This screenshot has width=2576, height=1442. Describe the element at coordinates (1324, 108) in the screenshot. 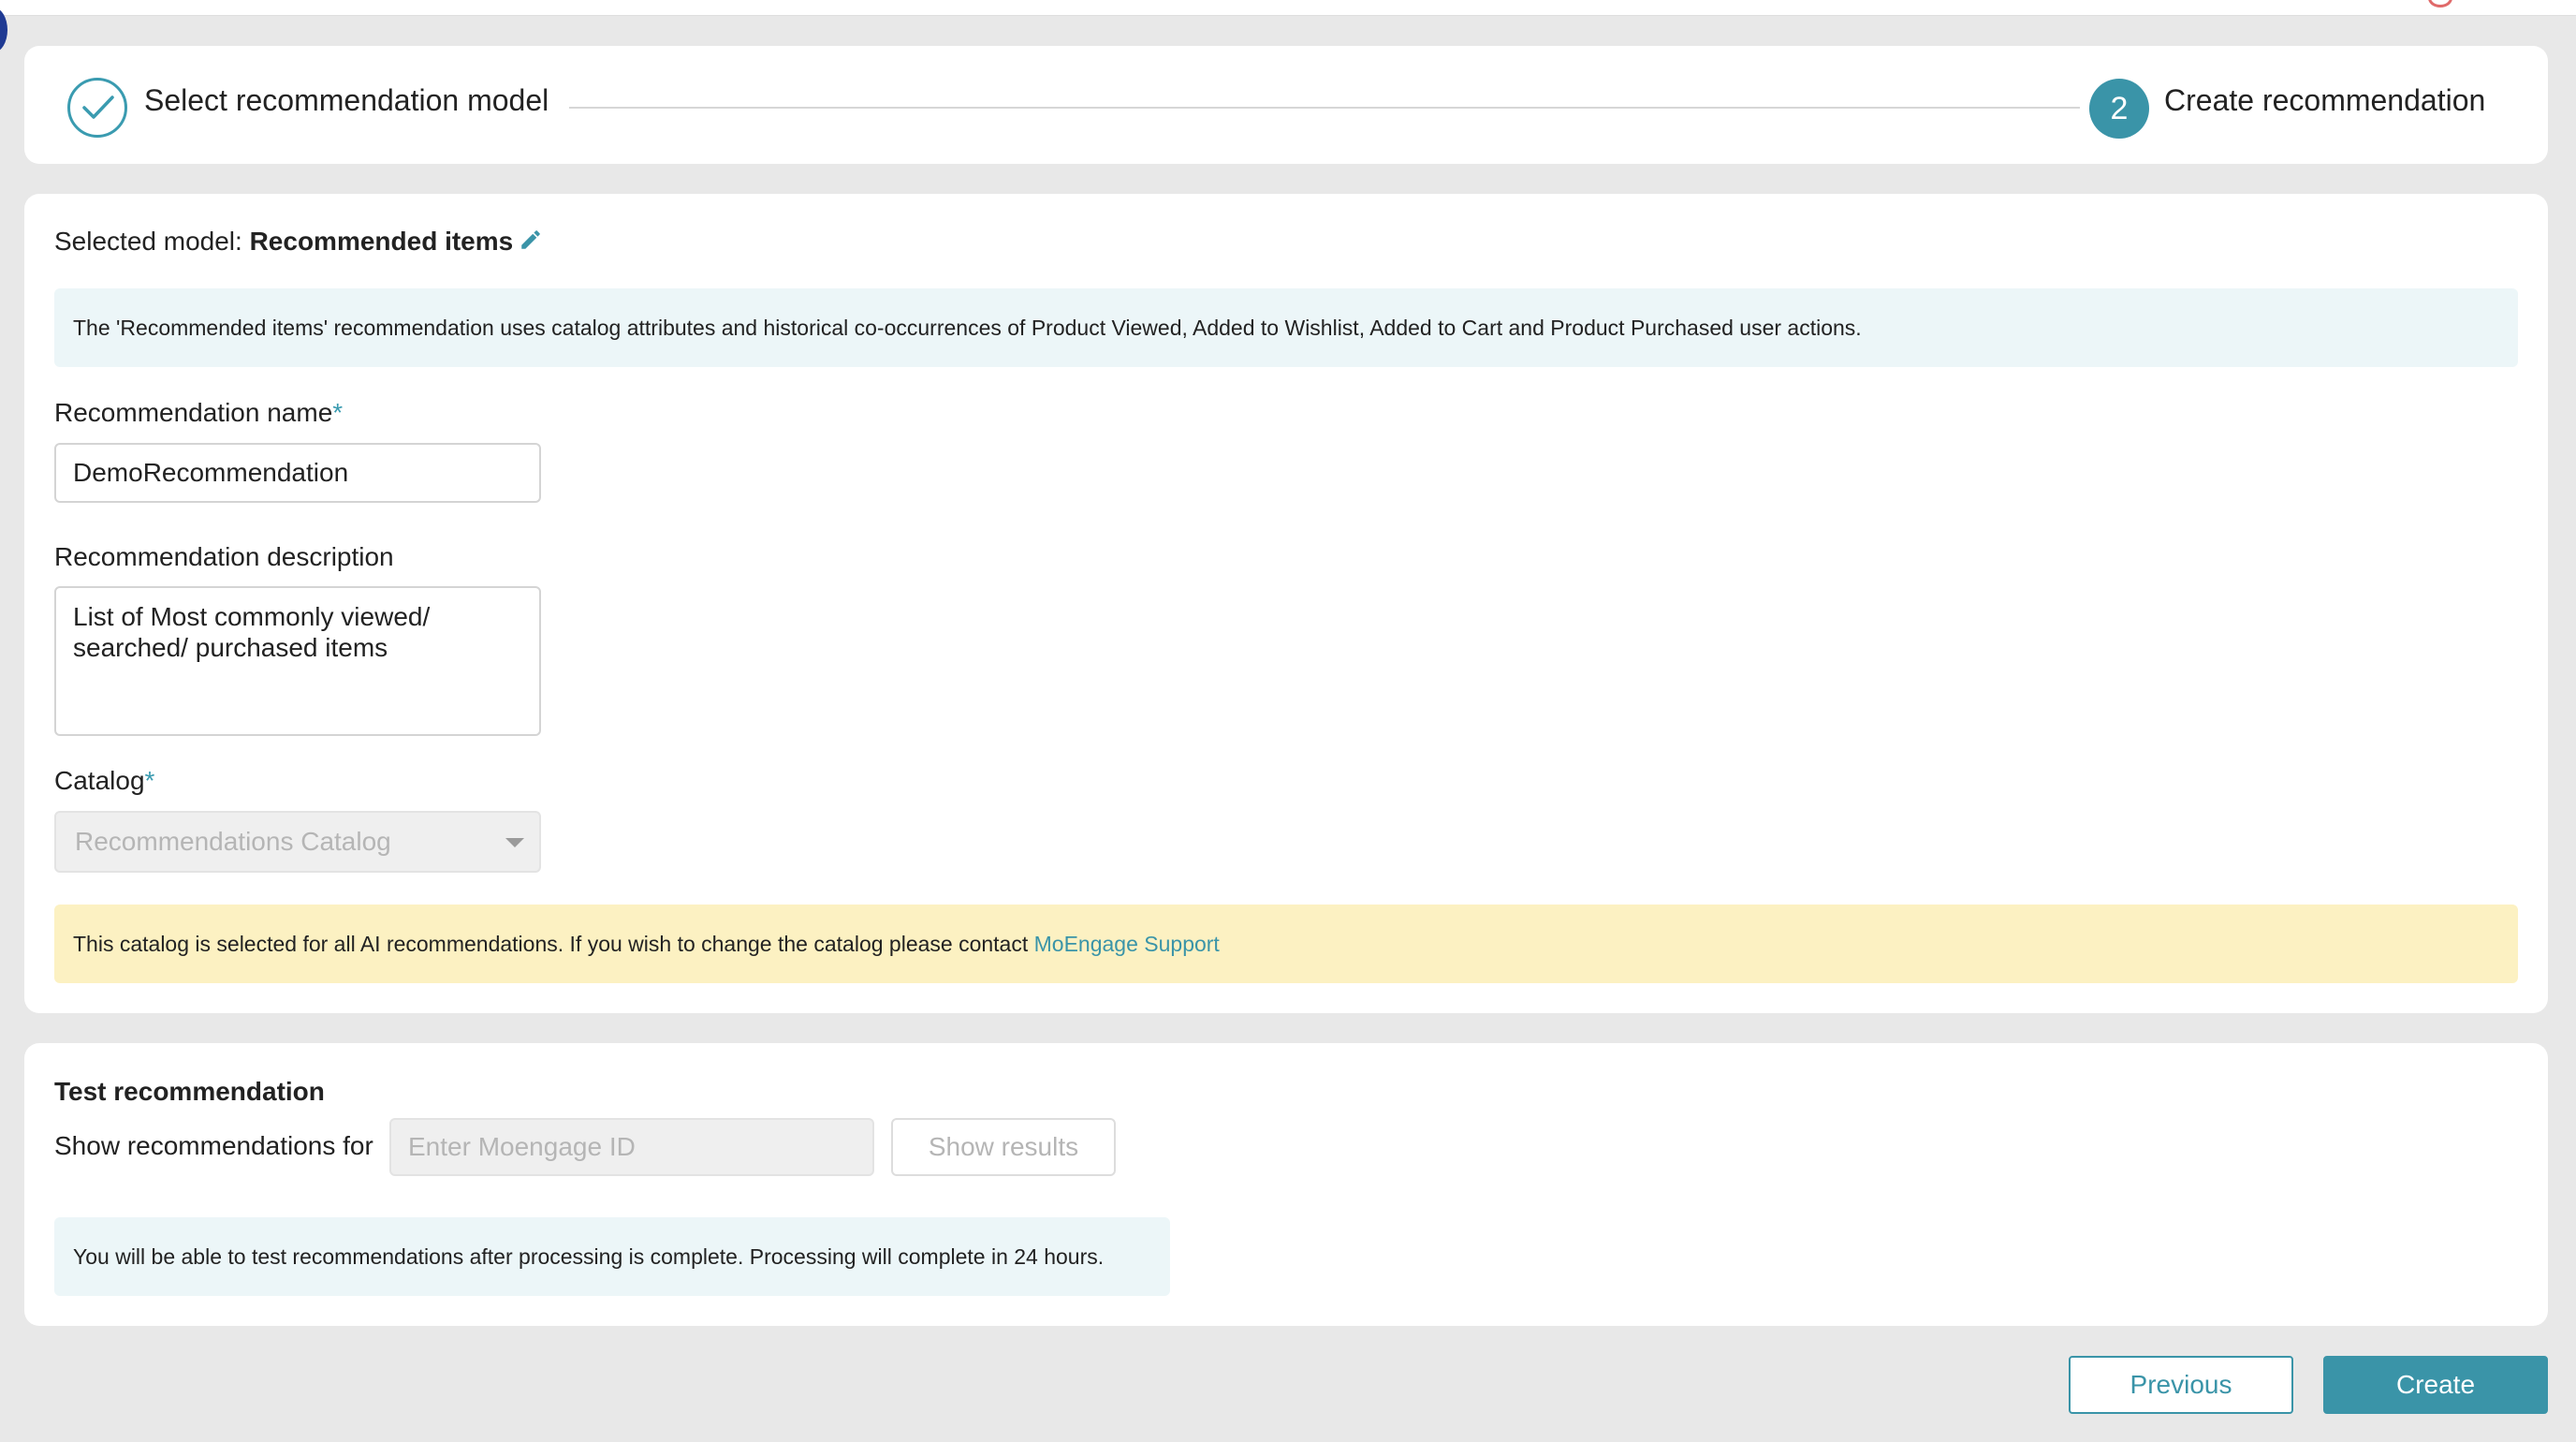

I see `step-connector` at that location.